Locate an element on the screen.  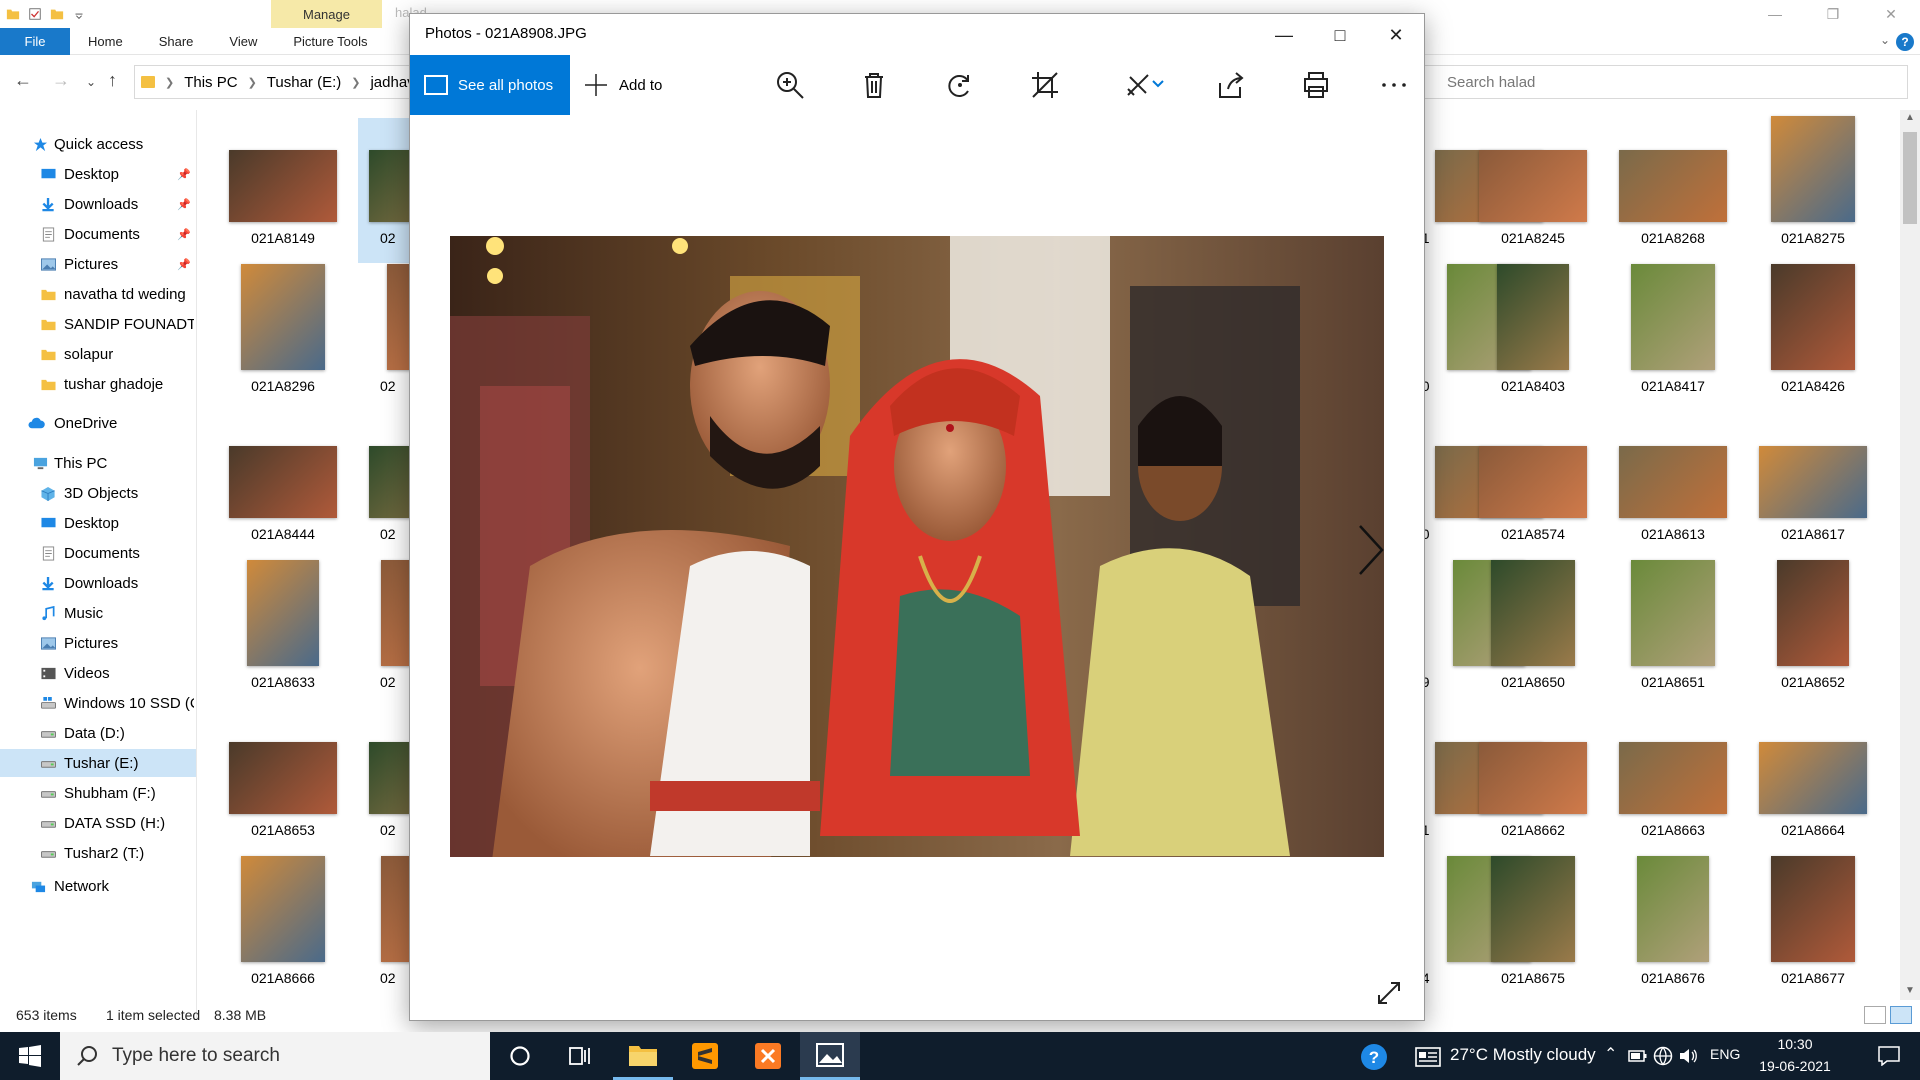
sublime-taskbar is located at coordinates (705, 1056).